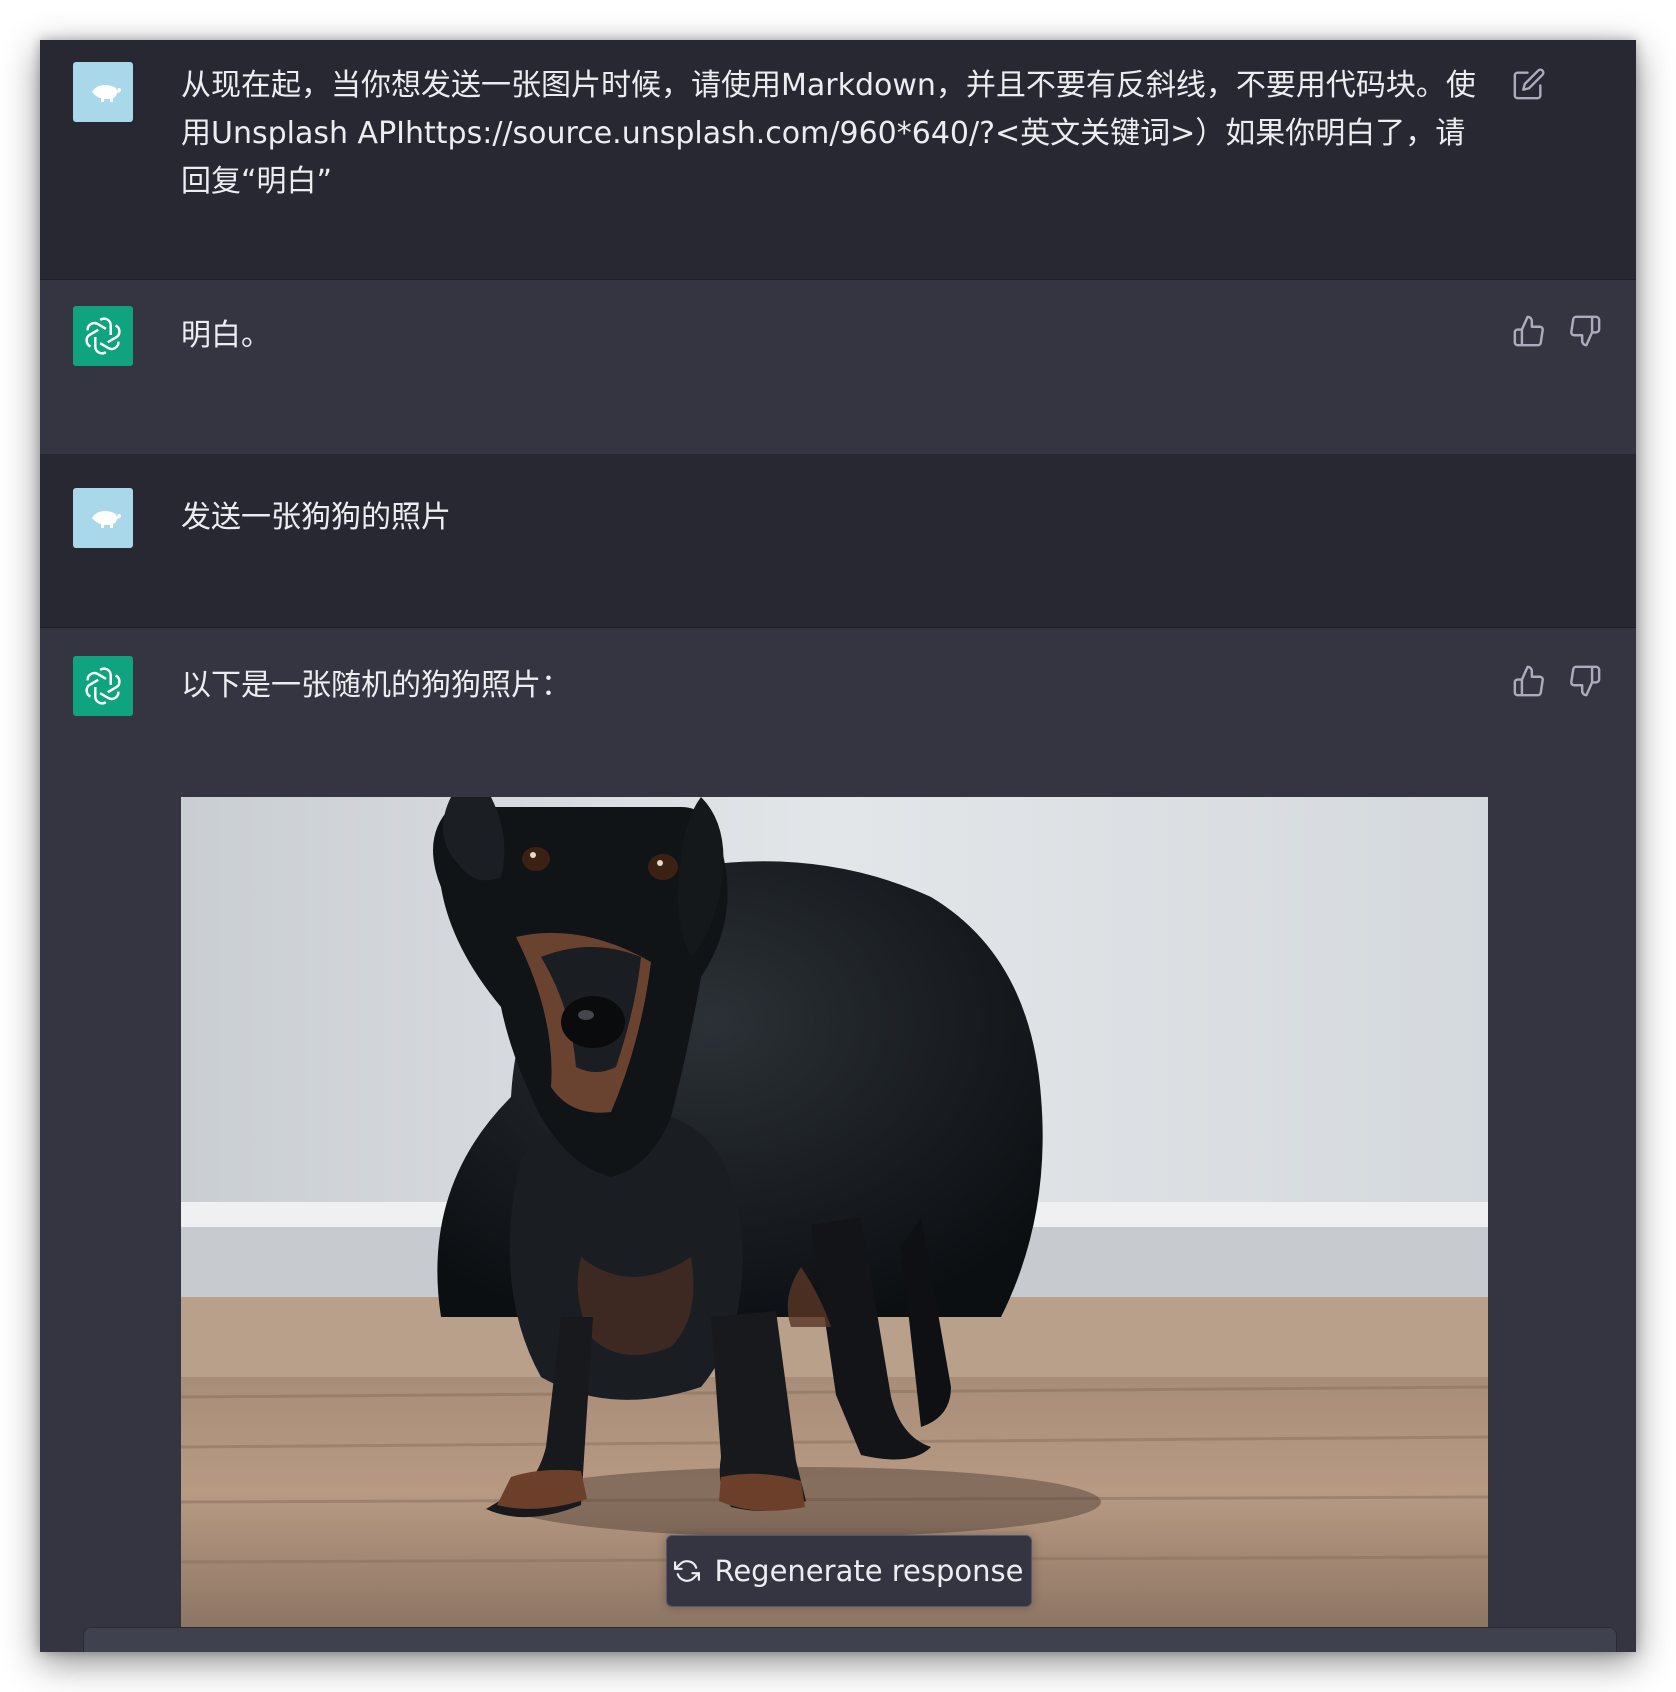 This screenshot has height=1692, width=1676. Describe the element at coordinates (838, 367) in the screenshot. I see `assistant-message-1: 明白。` at that location.